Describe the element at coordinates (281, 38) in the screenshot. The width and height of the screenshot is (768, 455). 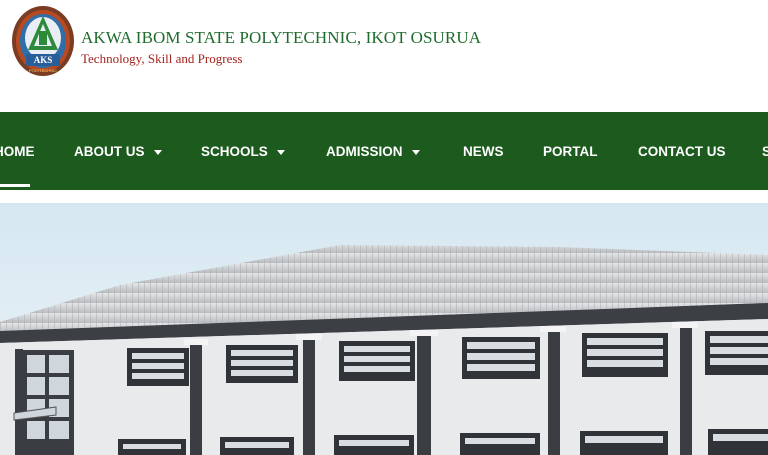
I see `school-name: AKWA IBOM STATE POLYTECHNIC, IKOT OSURUA` at that location.